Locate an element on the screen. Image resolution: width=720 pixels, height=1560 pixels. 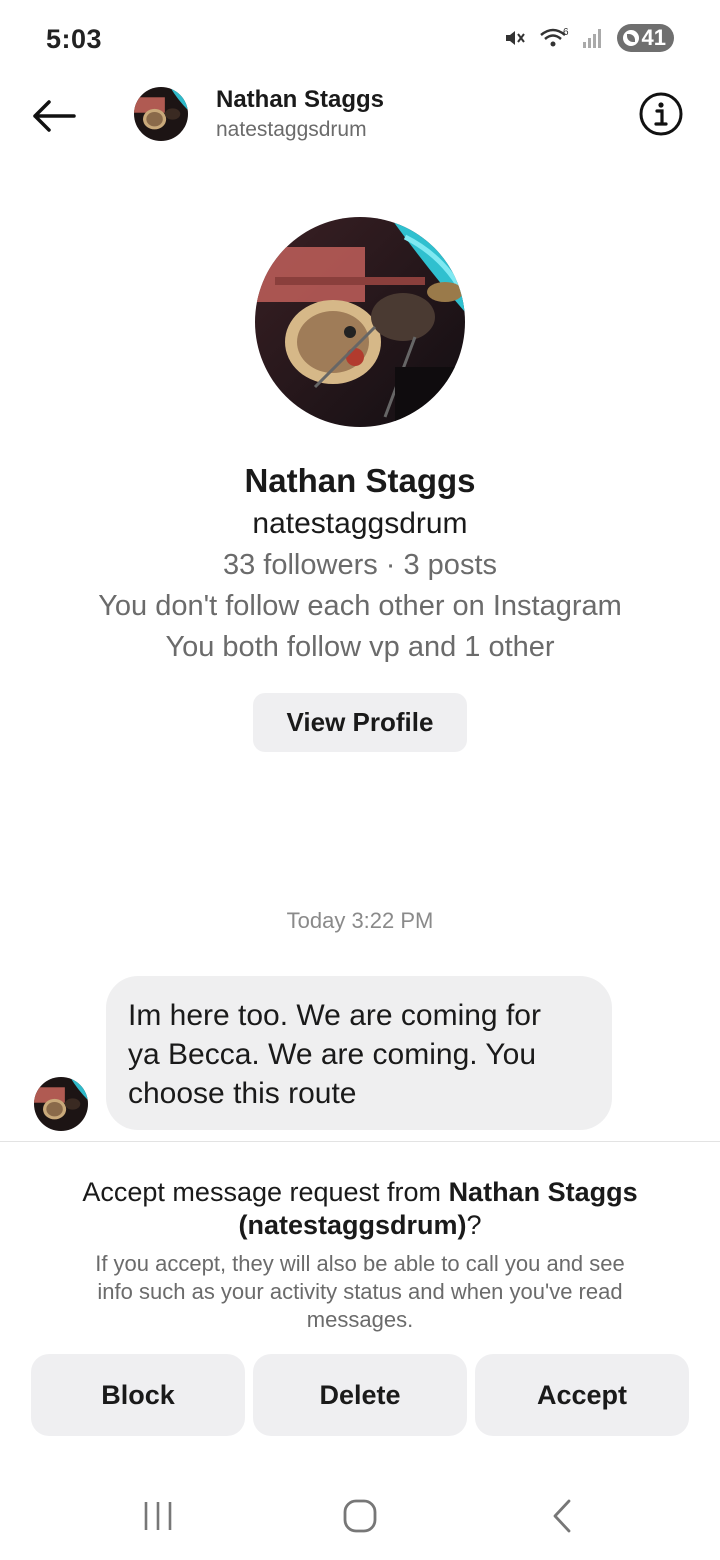
status-icons: 6 41 is located at coordinates (588, 38).